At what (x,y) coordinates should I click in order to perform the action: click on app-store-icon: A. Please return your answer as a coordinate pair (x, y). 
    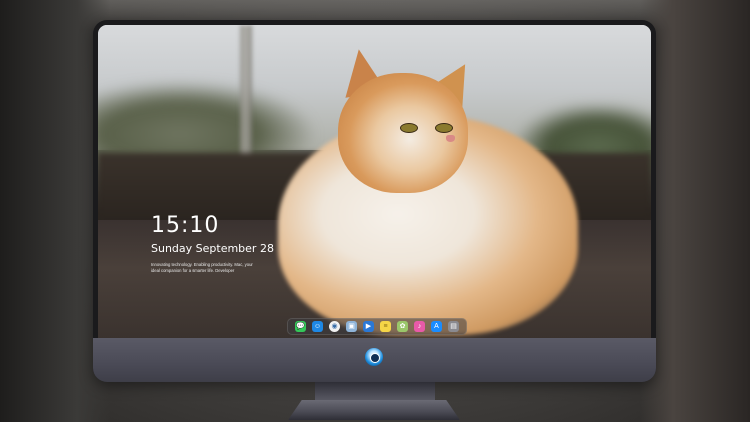
    Looking at the image, I should click on (436, 326).